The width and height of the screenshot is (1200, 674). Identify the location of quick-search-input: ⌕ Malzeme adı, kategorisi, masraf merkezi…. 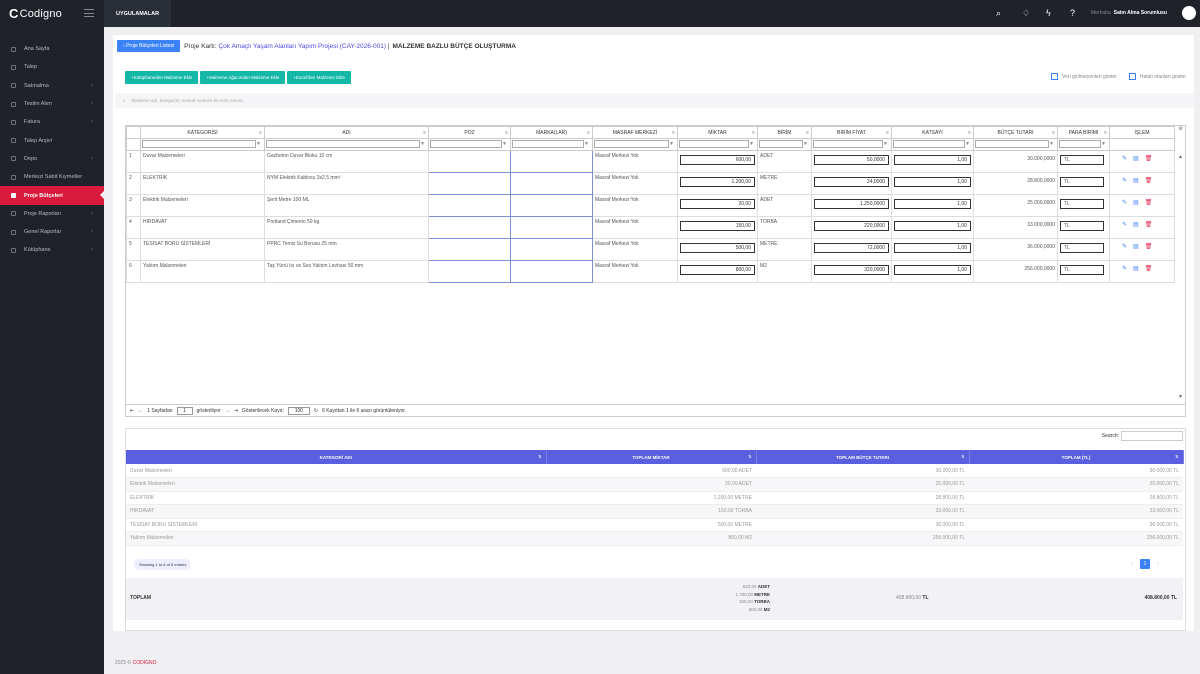
(654, 100).